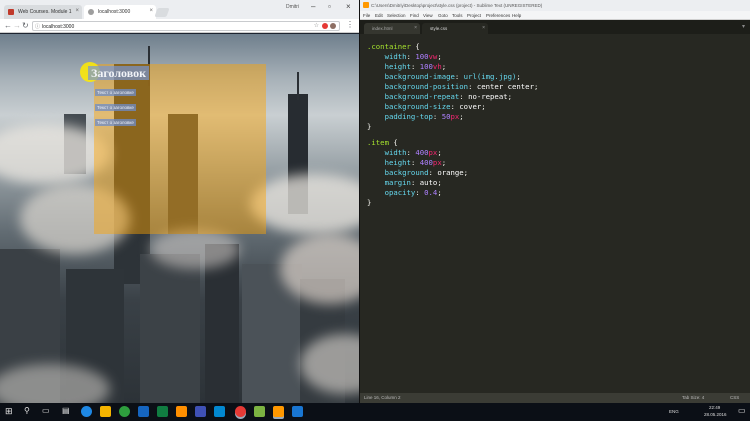 The height and width of the screenshot is (421, 750). I want to click on menu-edit: Edit, so click(379, 15).